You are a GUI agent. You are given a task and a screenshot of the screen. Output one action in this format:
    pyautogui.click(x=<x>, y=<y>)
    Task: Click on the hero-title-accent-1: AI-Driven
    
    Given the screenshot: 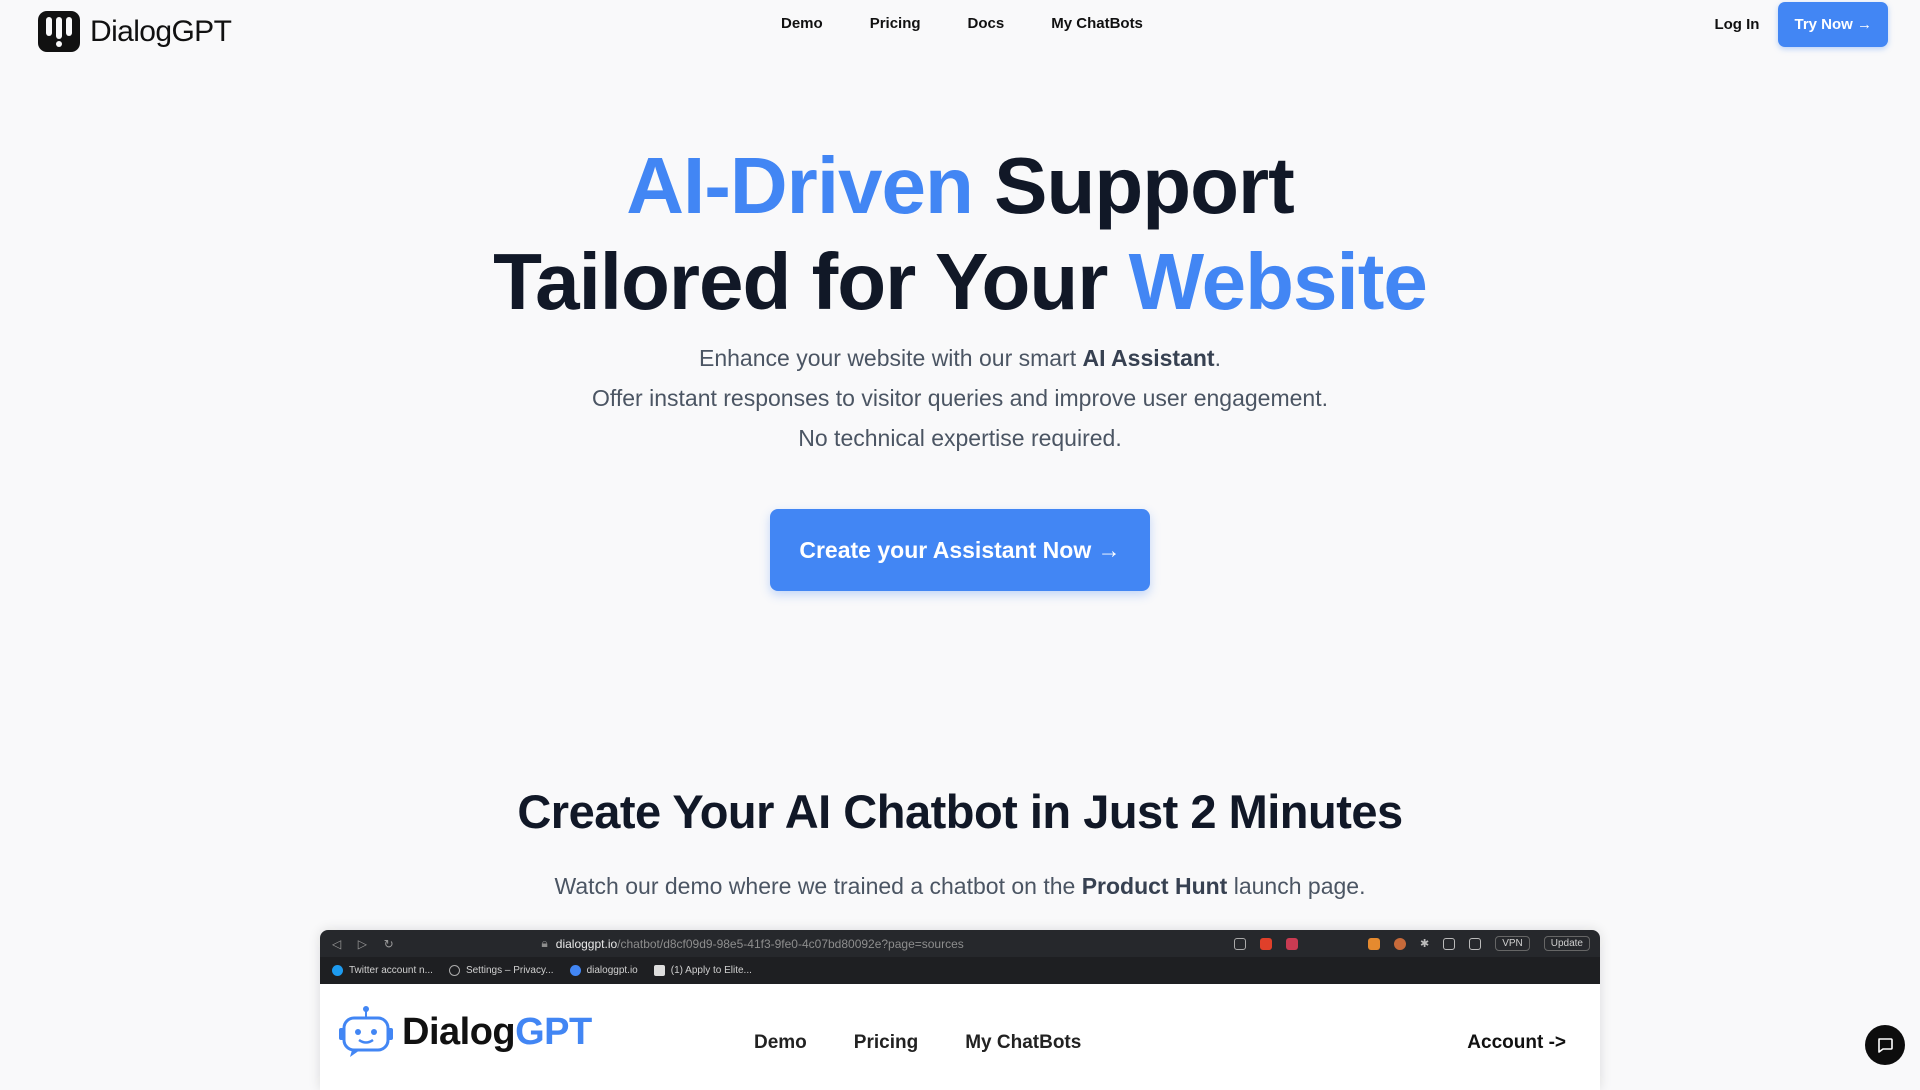 What is the action you would take?
    pyautogui.click(x=800, y=185)
    